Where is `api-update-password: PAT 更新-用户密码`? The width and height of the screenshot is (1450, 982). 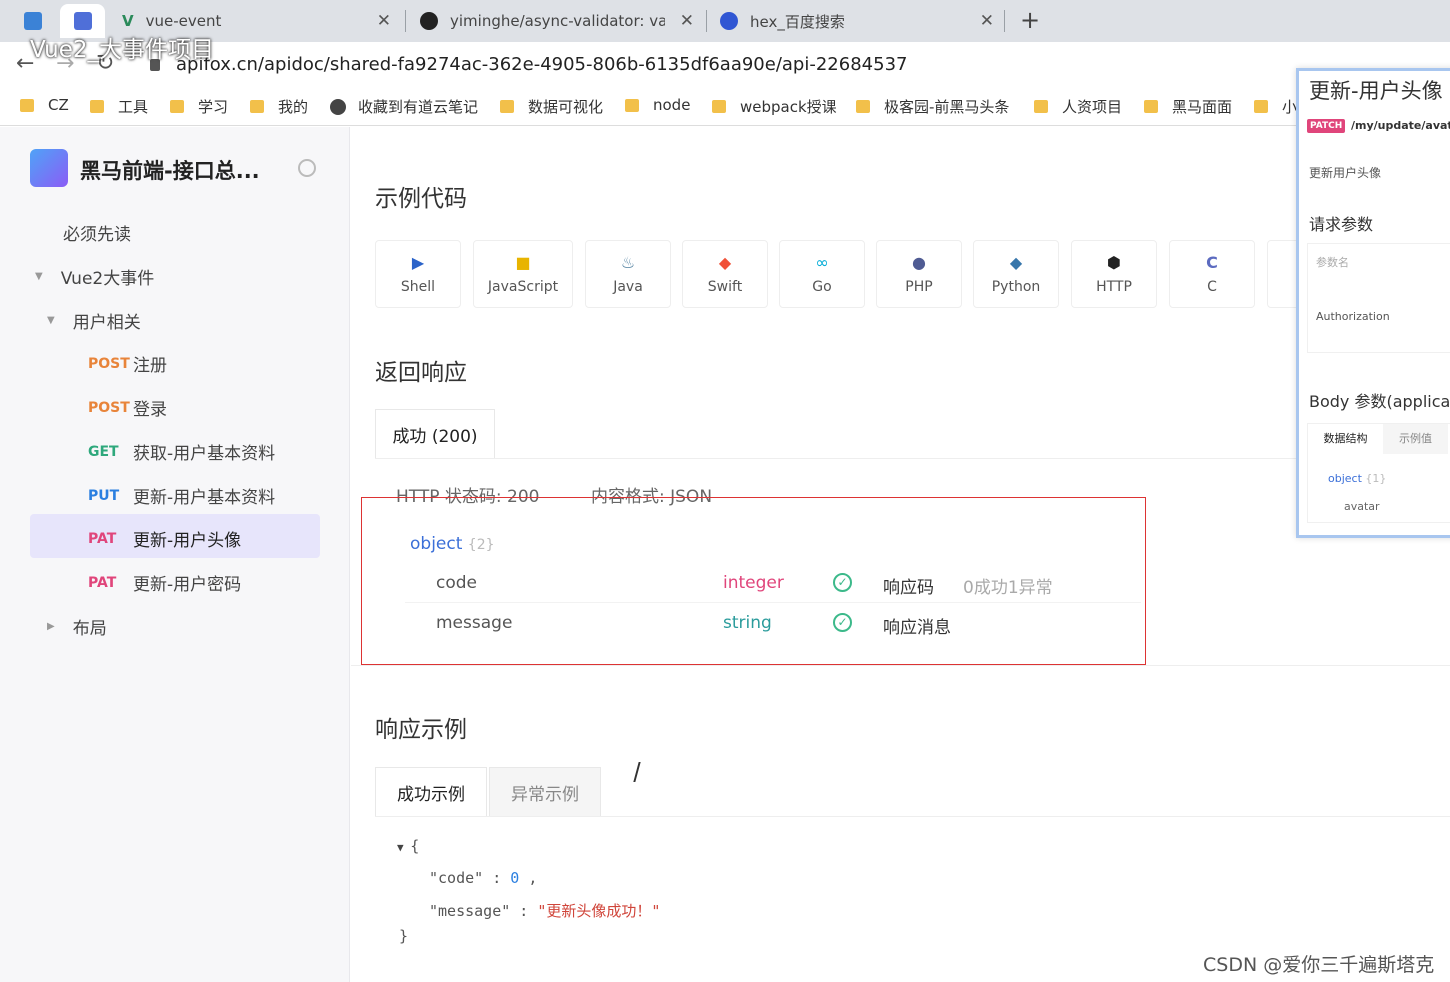 api-update-password: PAT 更新-用户密码 is located at coordinates (164, 583).